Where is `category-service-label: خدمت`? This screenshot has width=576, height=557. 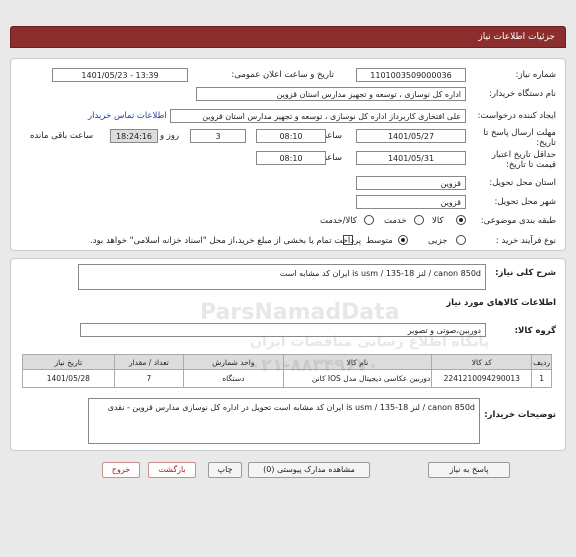 category-service-label: خدمت is located at coordinates (395, 221).